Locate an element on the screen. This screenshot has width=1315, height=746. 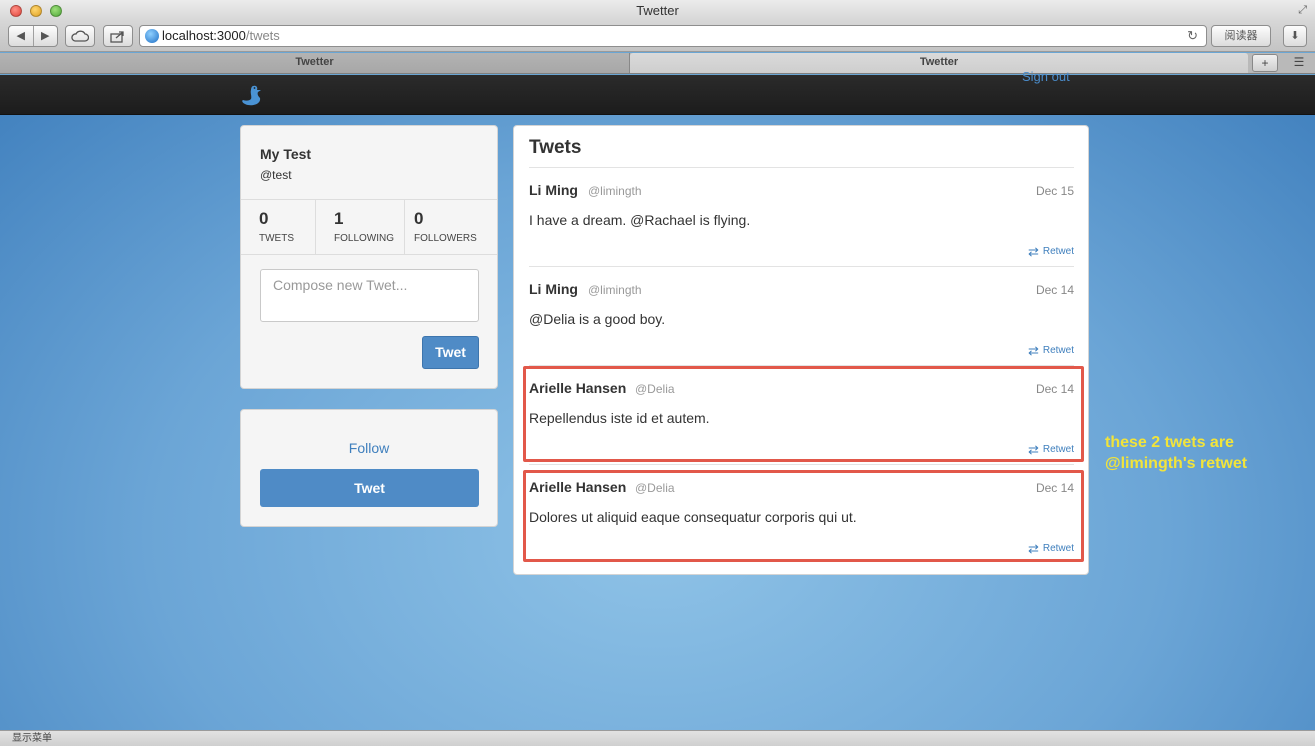
window-title: Twetter is located at coordinates (657, 10).